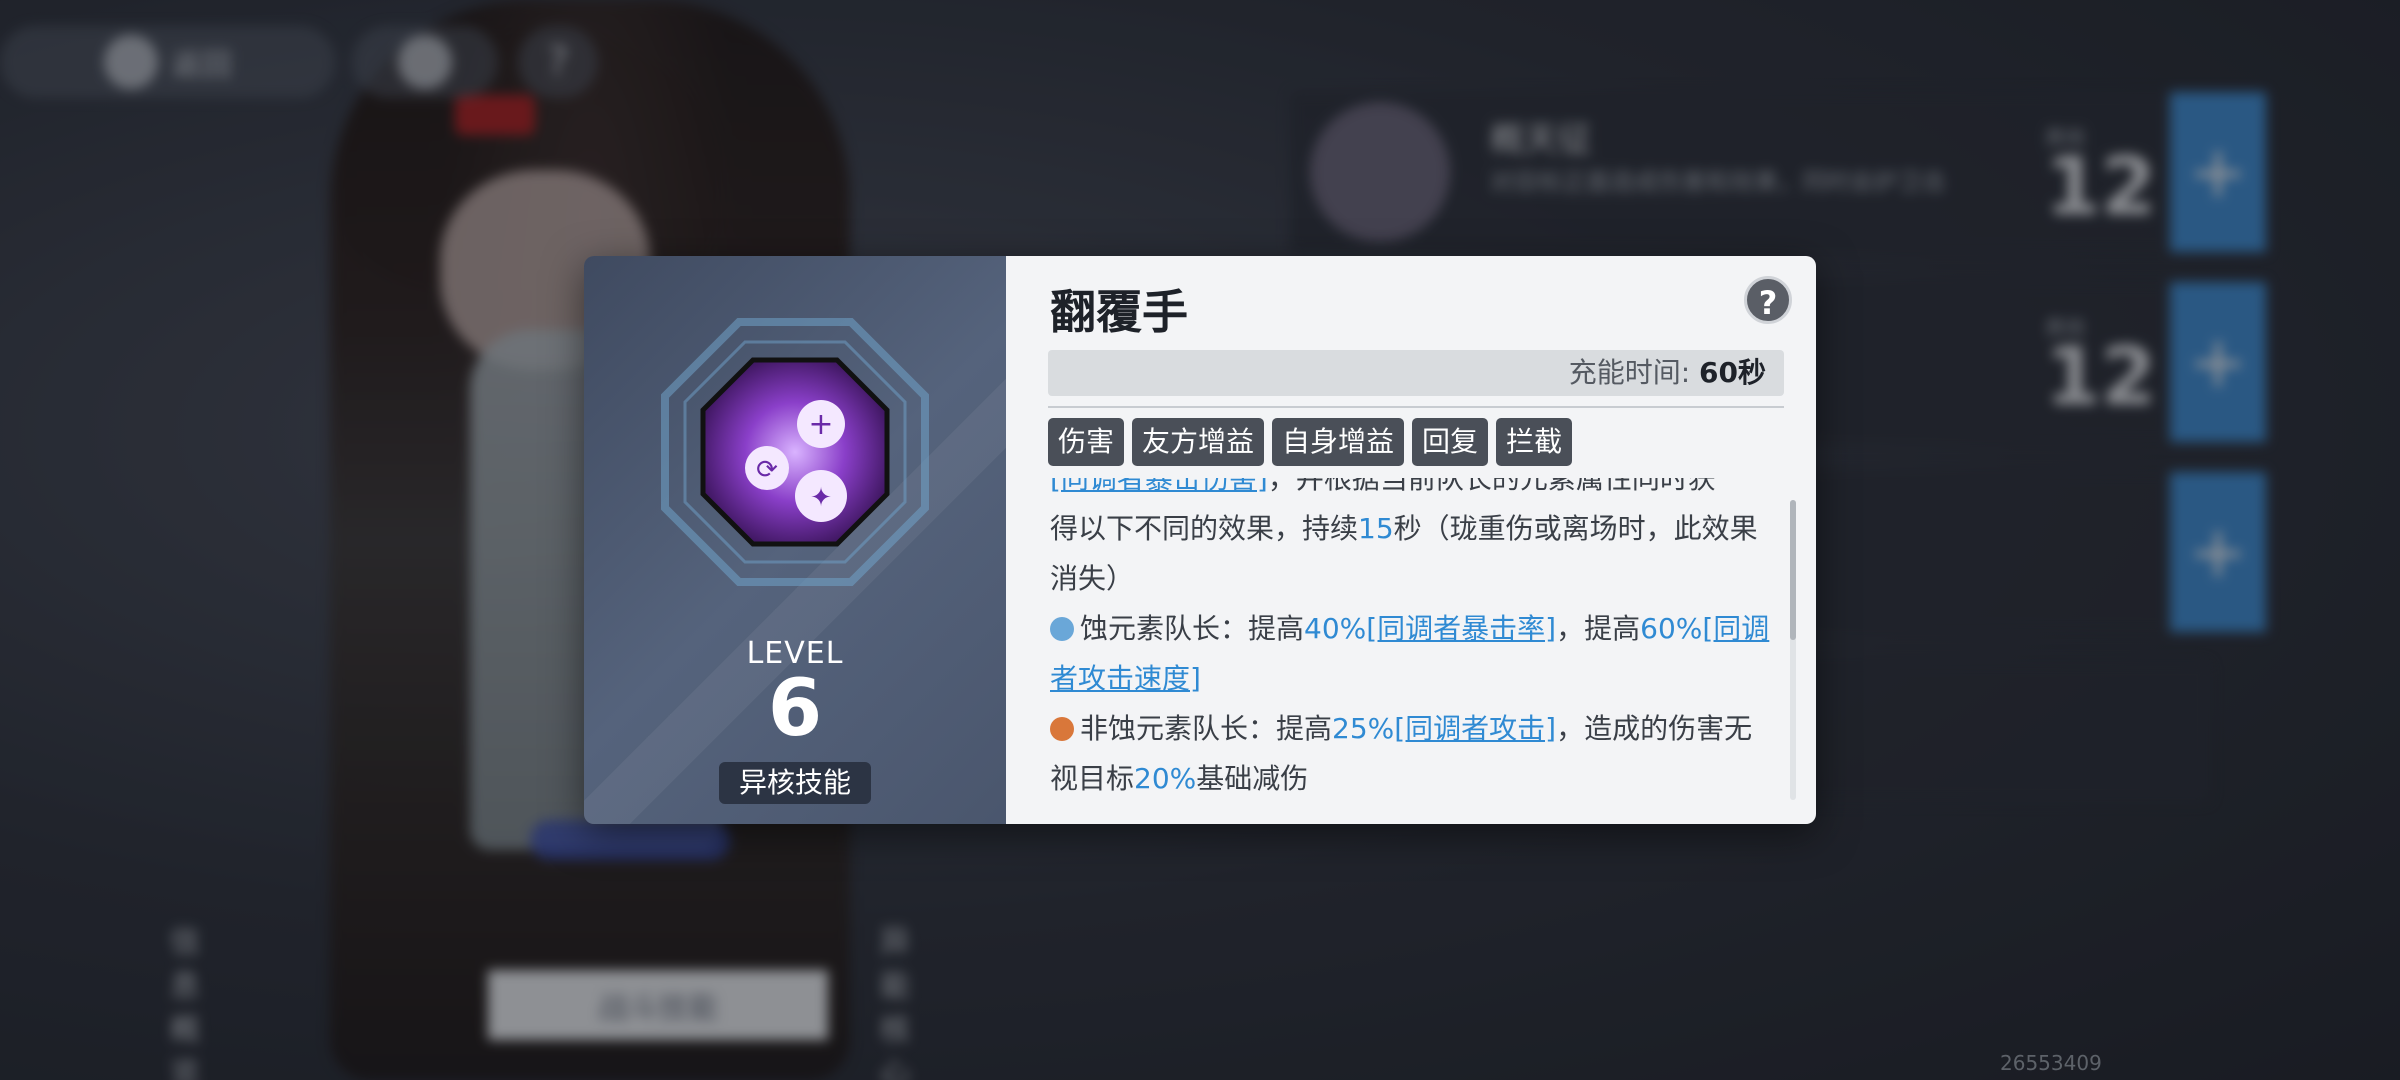 Image resolution: width=2400 pixels, height=1080 pixels. I want to click on corrosion-element-icon, so click(1062, 629).